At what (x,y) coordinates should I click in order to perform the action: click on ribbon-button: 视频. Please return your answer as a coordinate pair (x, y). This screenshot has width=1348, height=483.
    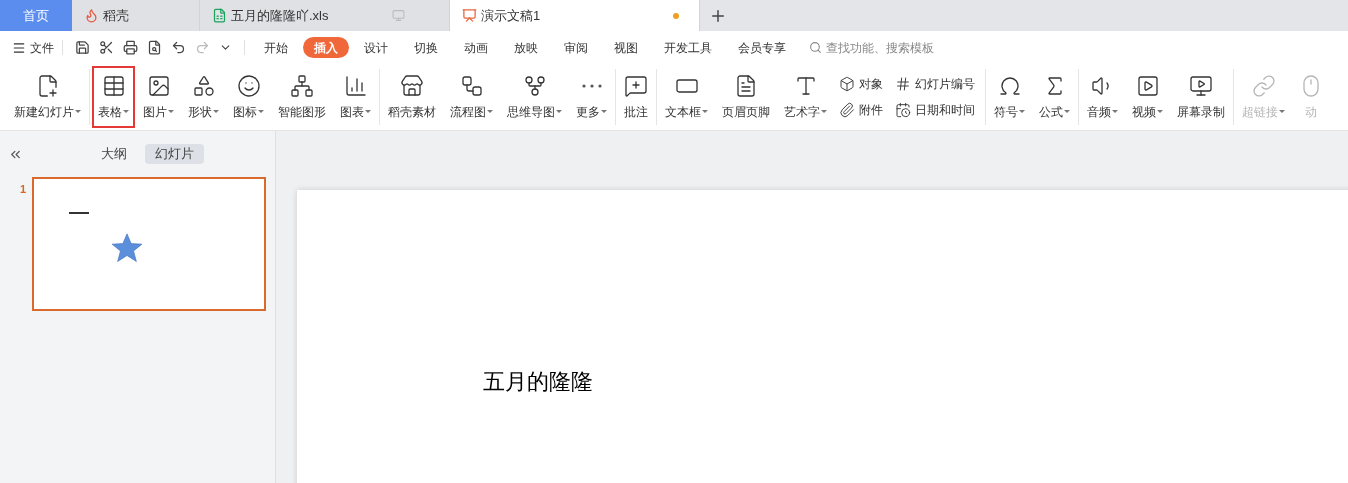
    Looking at the image, I should click on (1147, 97).